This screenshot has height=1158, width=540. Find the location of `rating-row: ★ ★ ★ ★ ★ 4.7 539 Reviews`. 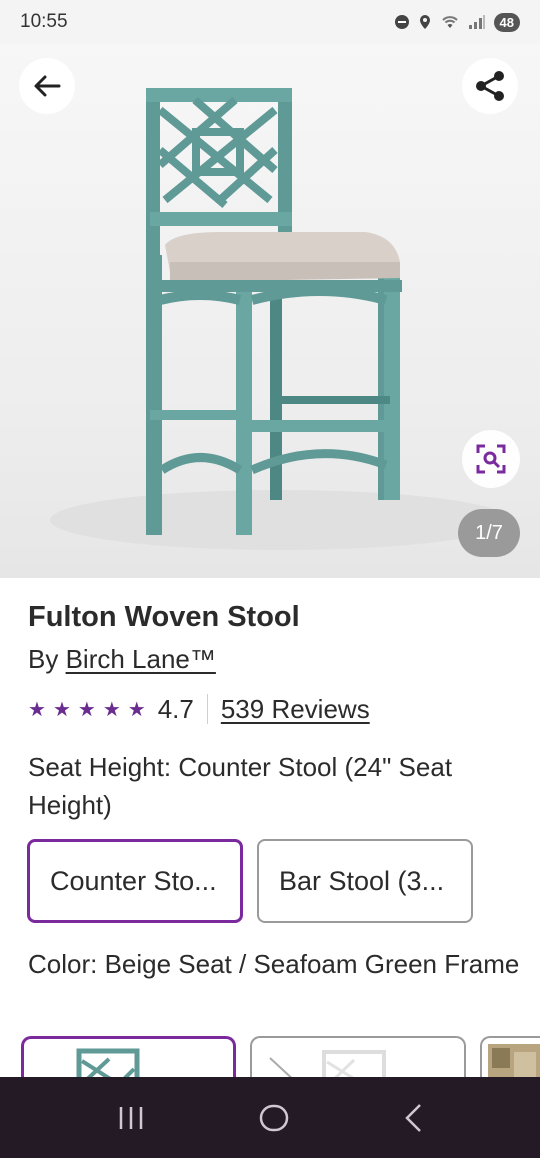

rating-row: ★ ★ ★ ★ ★ 4.7 539 Reviews is located at coordinates (199, 709).